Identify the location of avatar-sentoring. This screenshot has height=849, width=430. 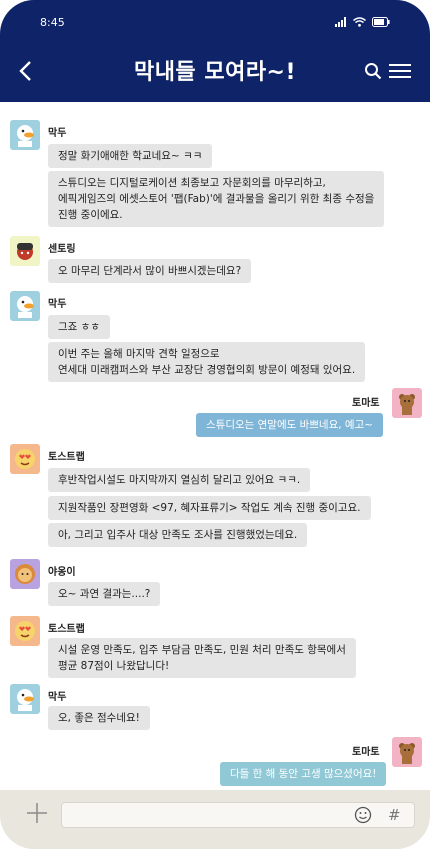
(25, 251).